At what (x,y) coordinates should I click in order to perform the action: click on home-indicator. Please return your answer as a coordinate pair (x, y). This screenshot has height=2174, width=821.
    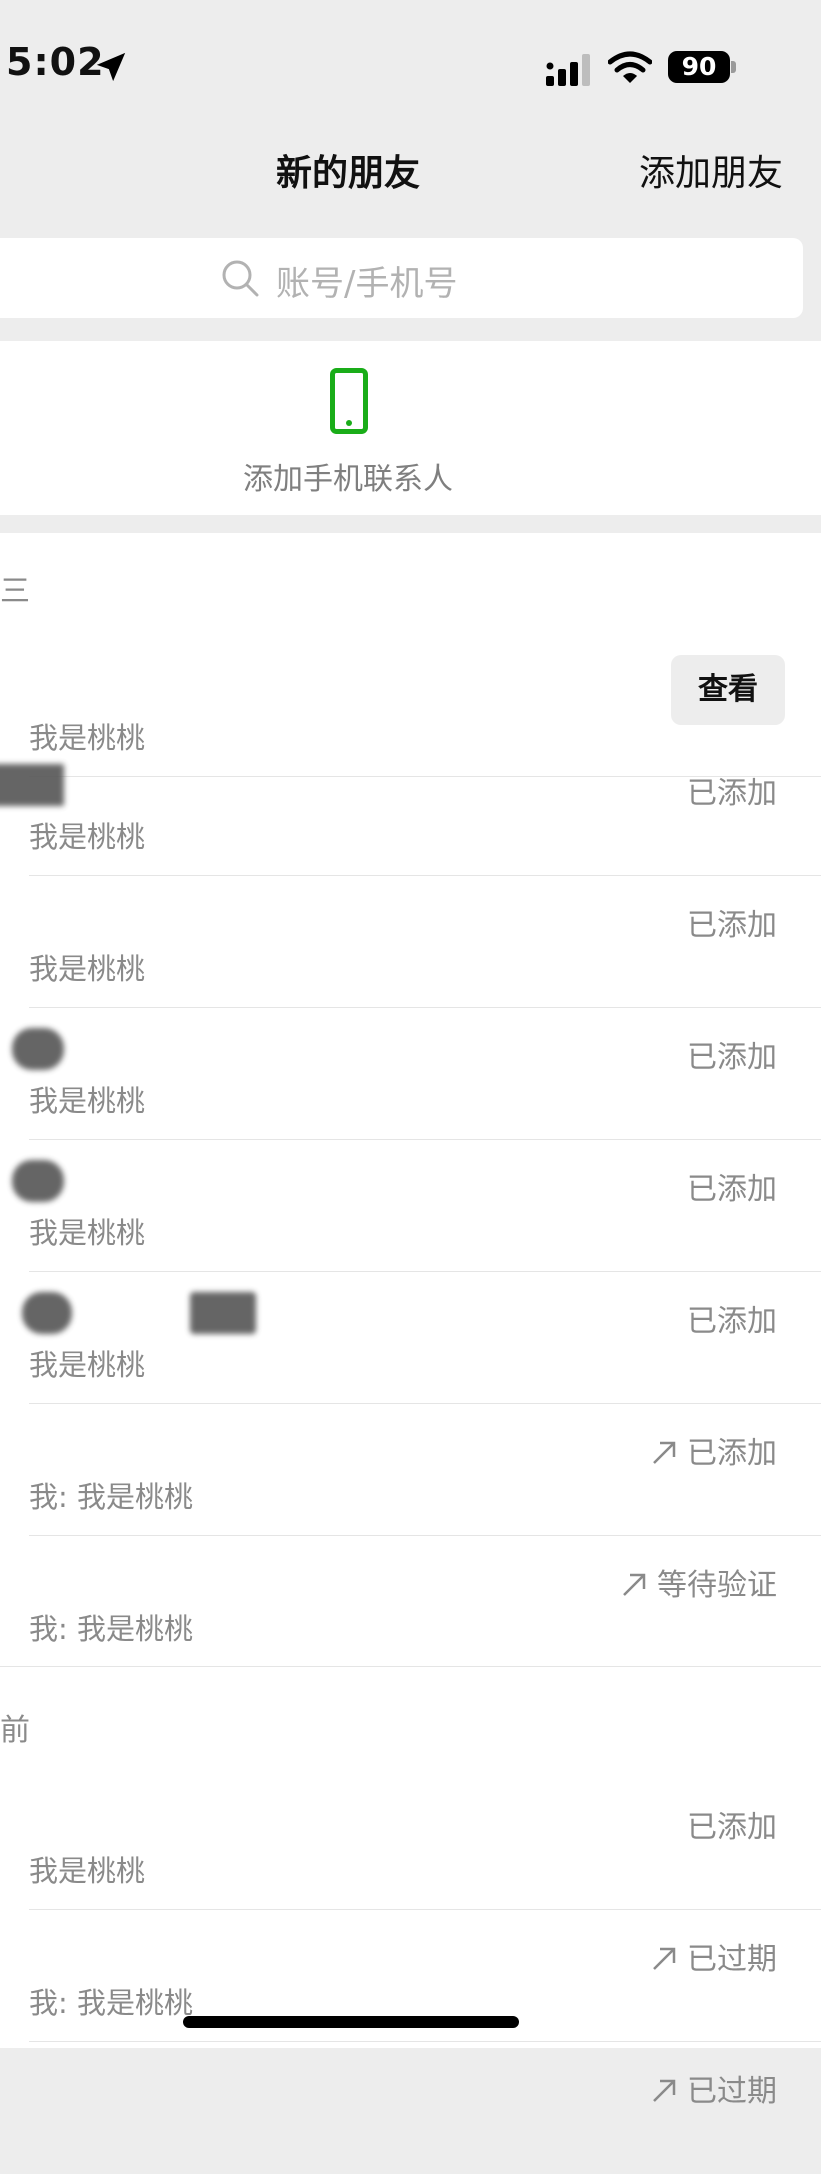
    Looking at the image, I should click on (351, 2022).